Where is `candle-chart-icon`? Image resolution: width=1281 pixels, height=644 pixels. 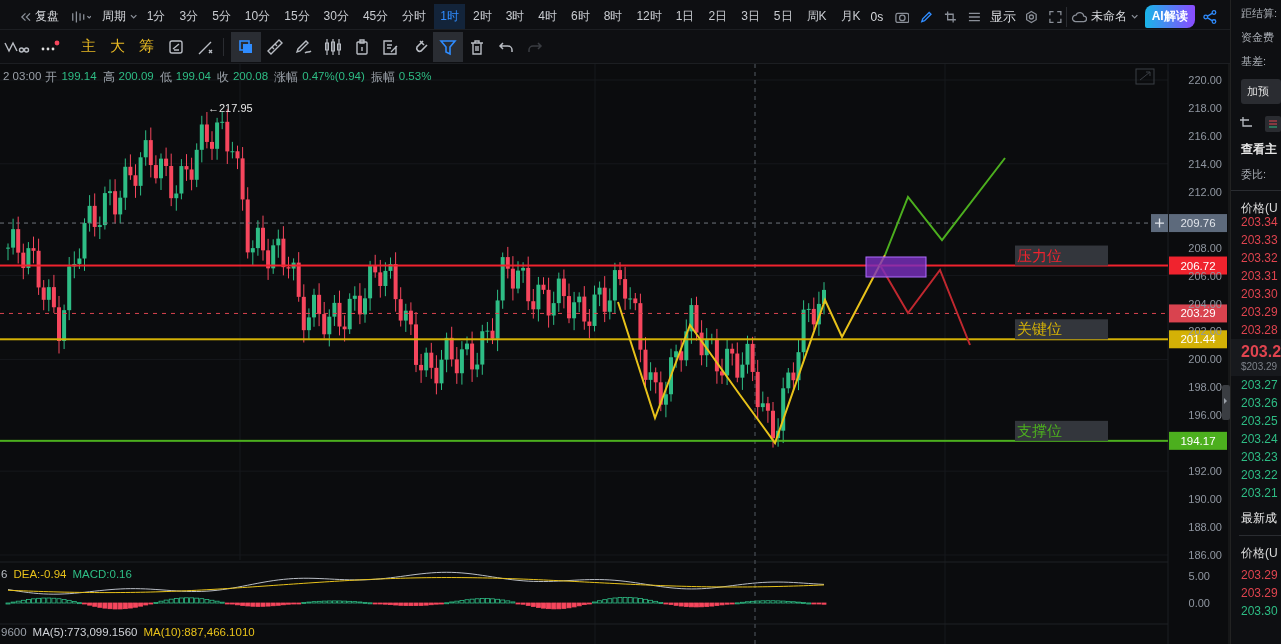
candle-chart-icon is located at coordinates (80, 16).